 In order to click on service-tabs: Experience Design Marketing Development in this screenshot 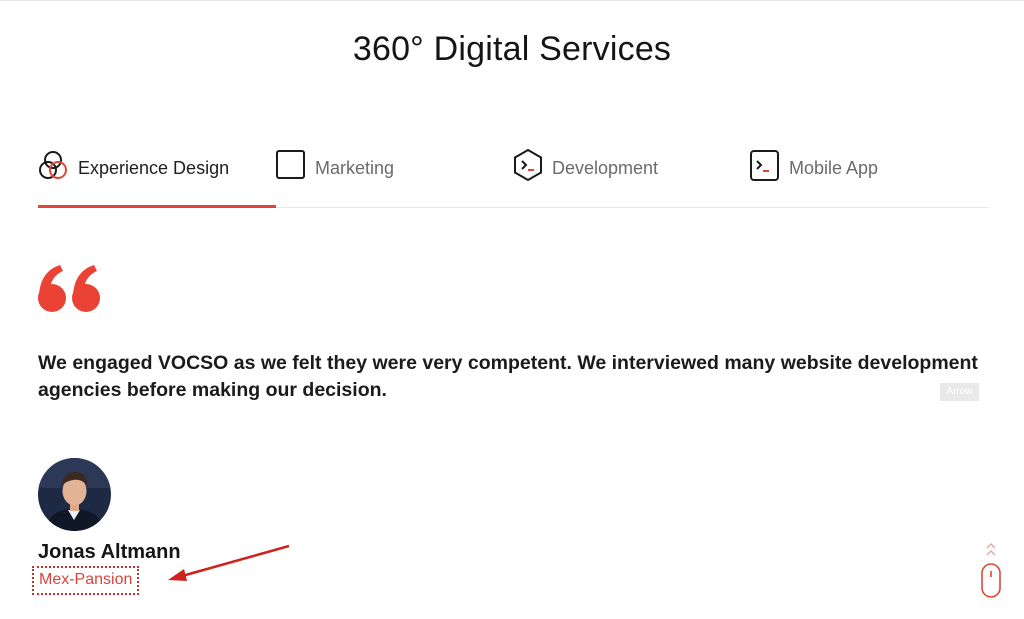, I will do `click(513, 178)`.